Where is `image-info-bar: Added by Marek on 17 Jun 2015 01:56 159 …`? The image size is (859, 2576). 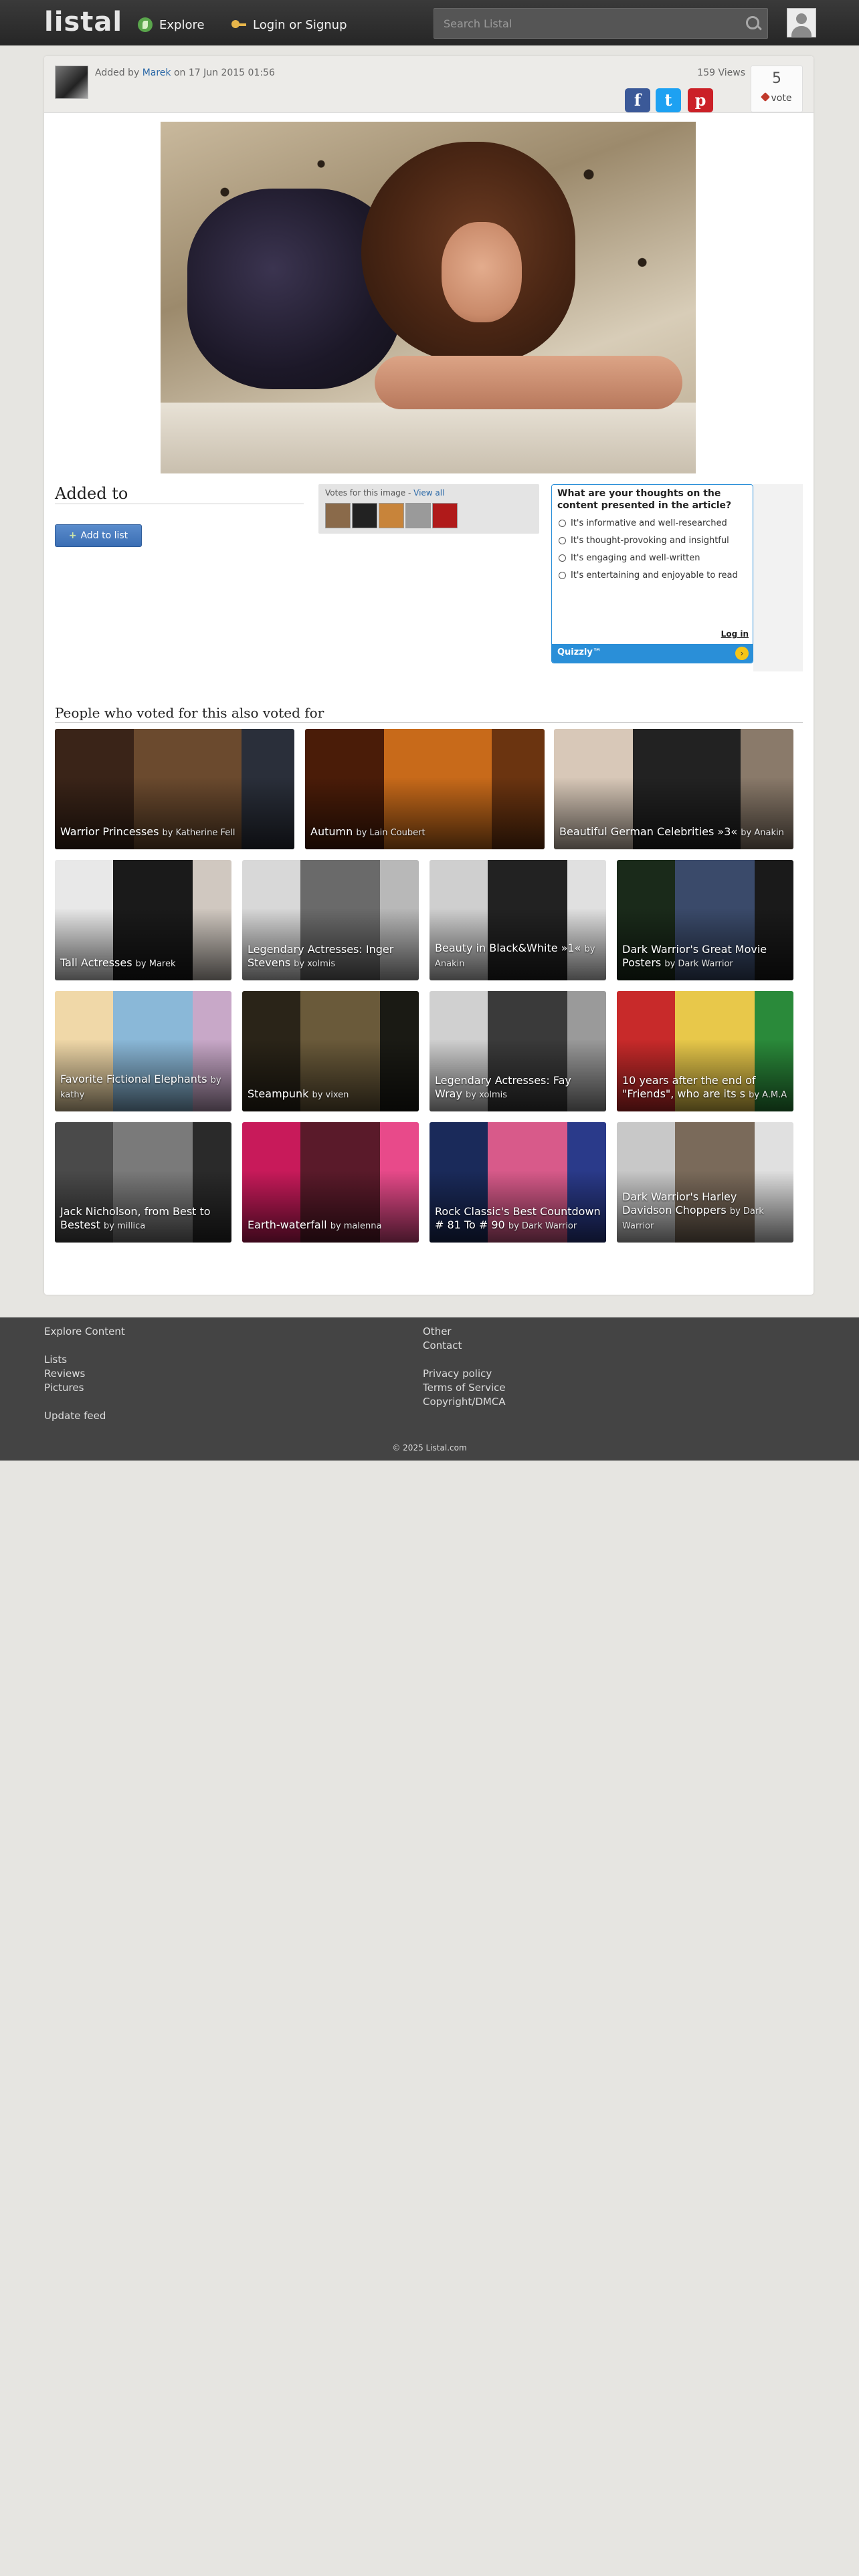 image-info-bar: Added by Marek on 17 Jun 2015 01:56 159 … is located at coordinates (429, 84).